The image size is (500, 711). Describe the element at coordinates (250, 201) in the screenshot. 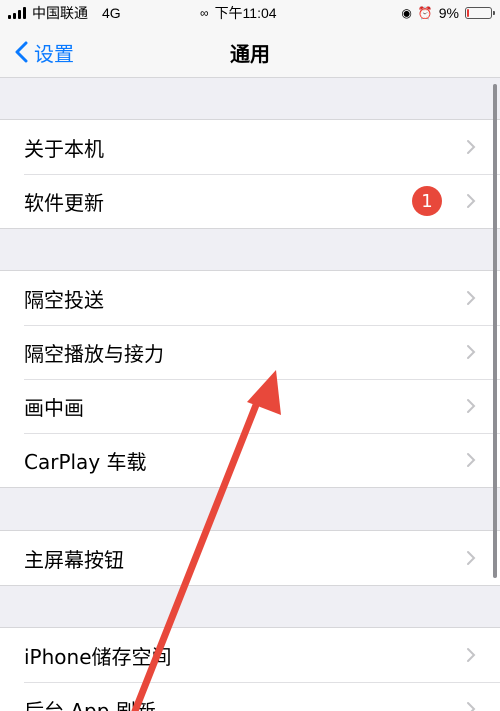

I see `row-software-update: 软件更新 1` at that location.